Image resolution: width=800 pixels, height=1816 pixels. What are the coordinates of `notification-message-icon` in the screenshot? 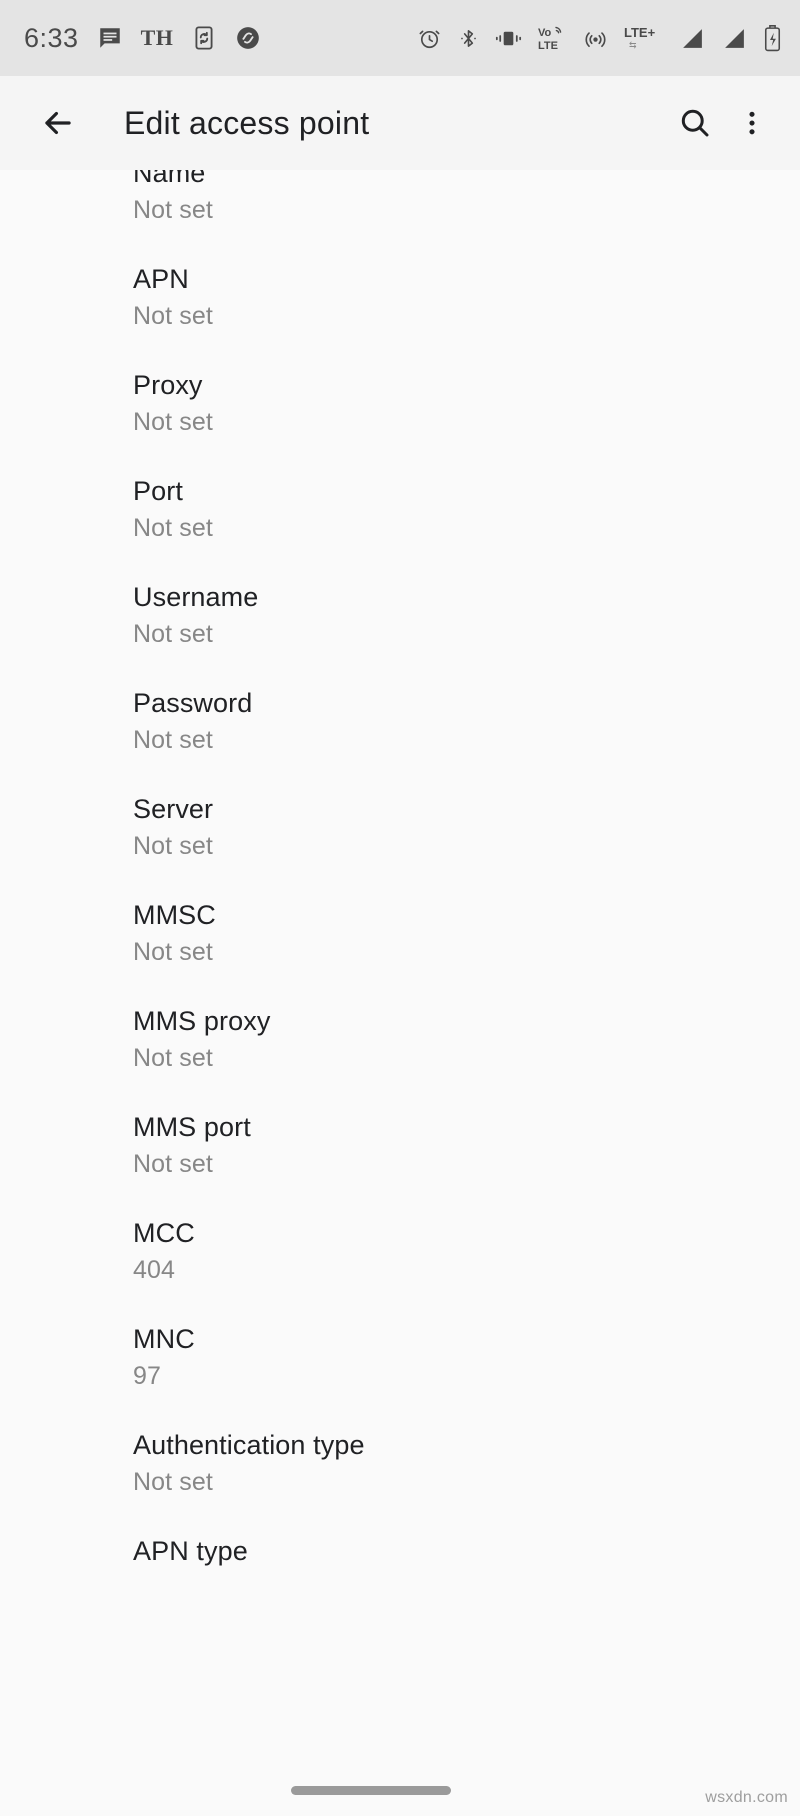 It's located at (110, 38).